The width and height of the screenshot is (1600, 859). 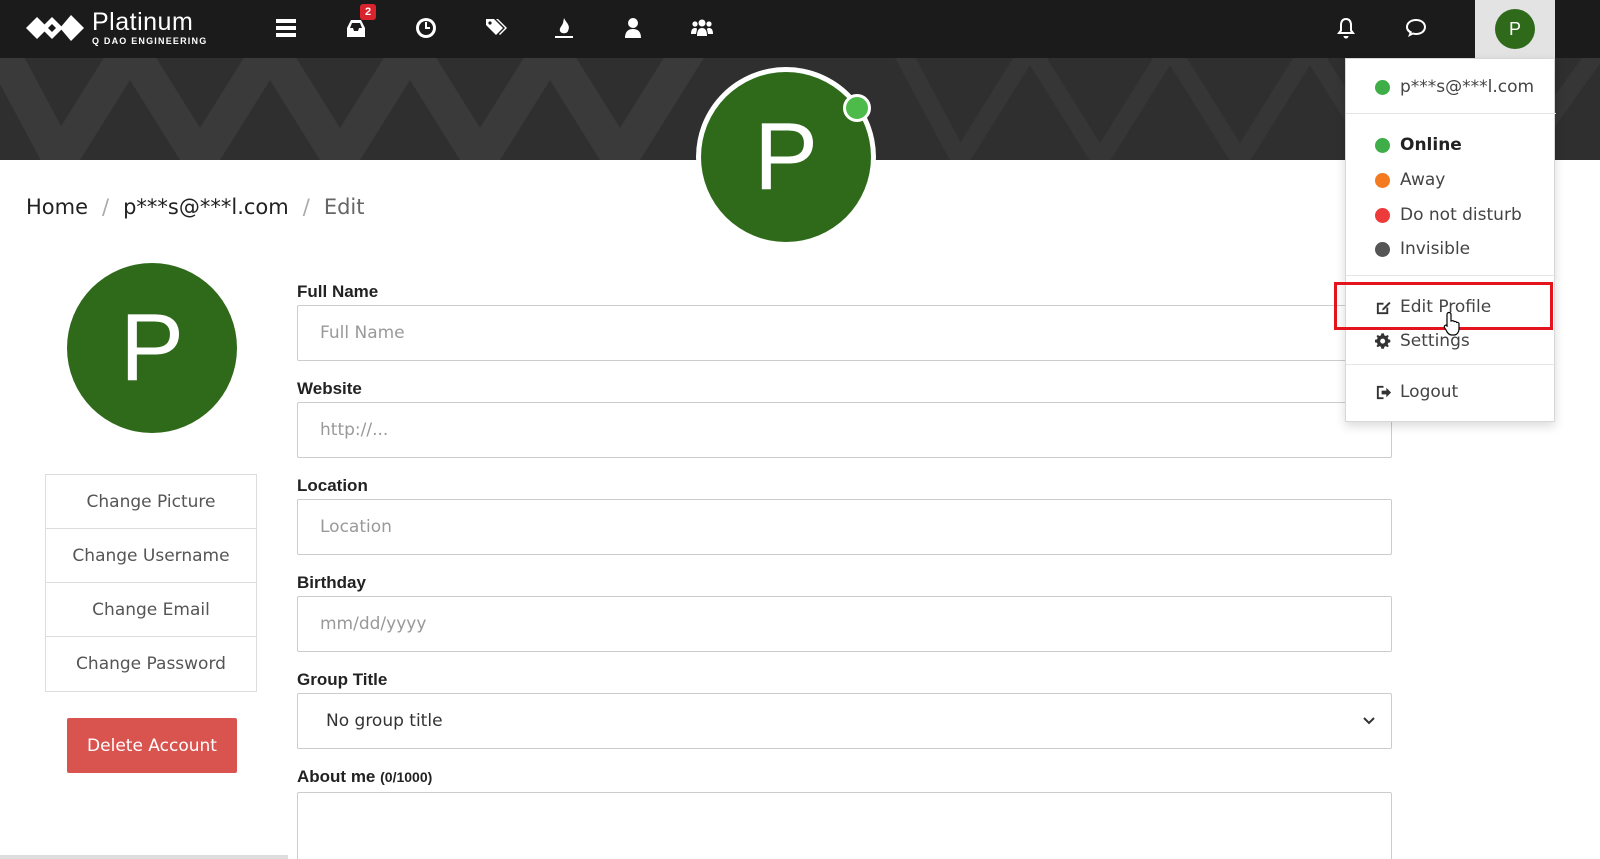 I want to click on logout-icon, so click(x=1383, y=392).